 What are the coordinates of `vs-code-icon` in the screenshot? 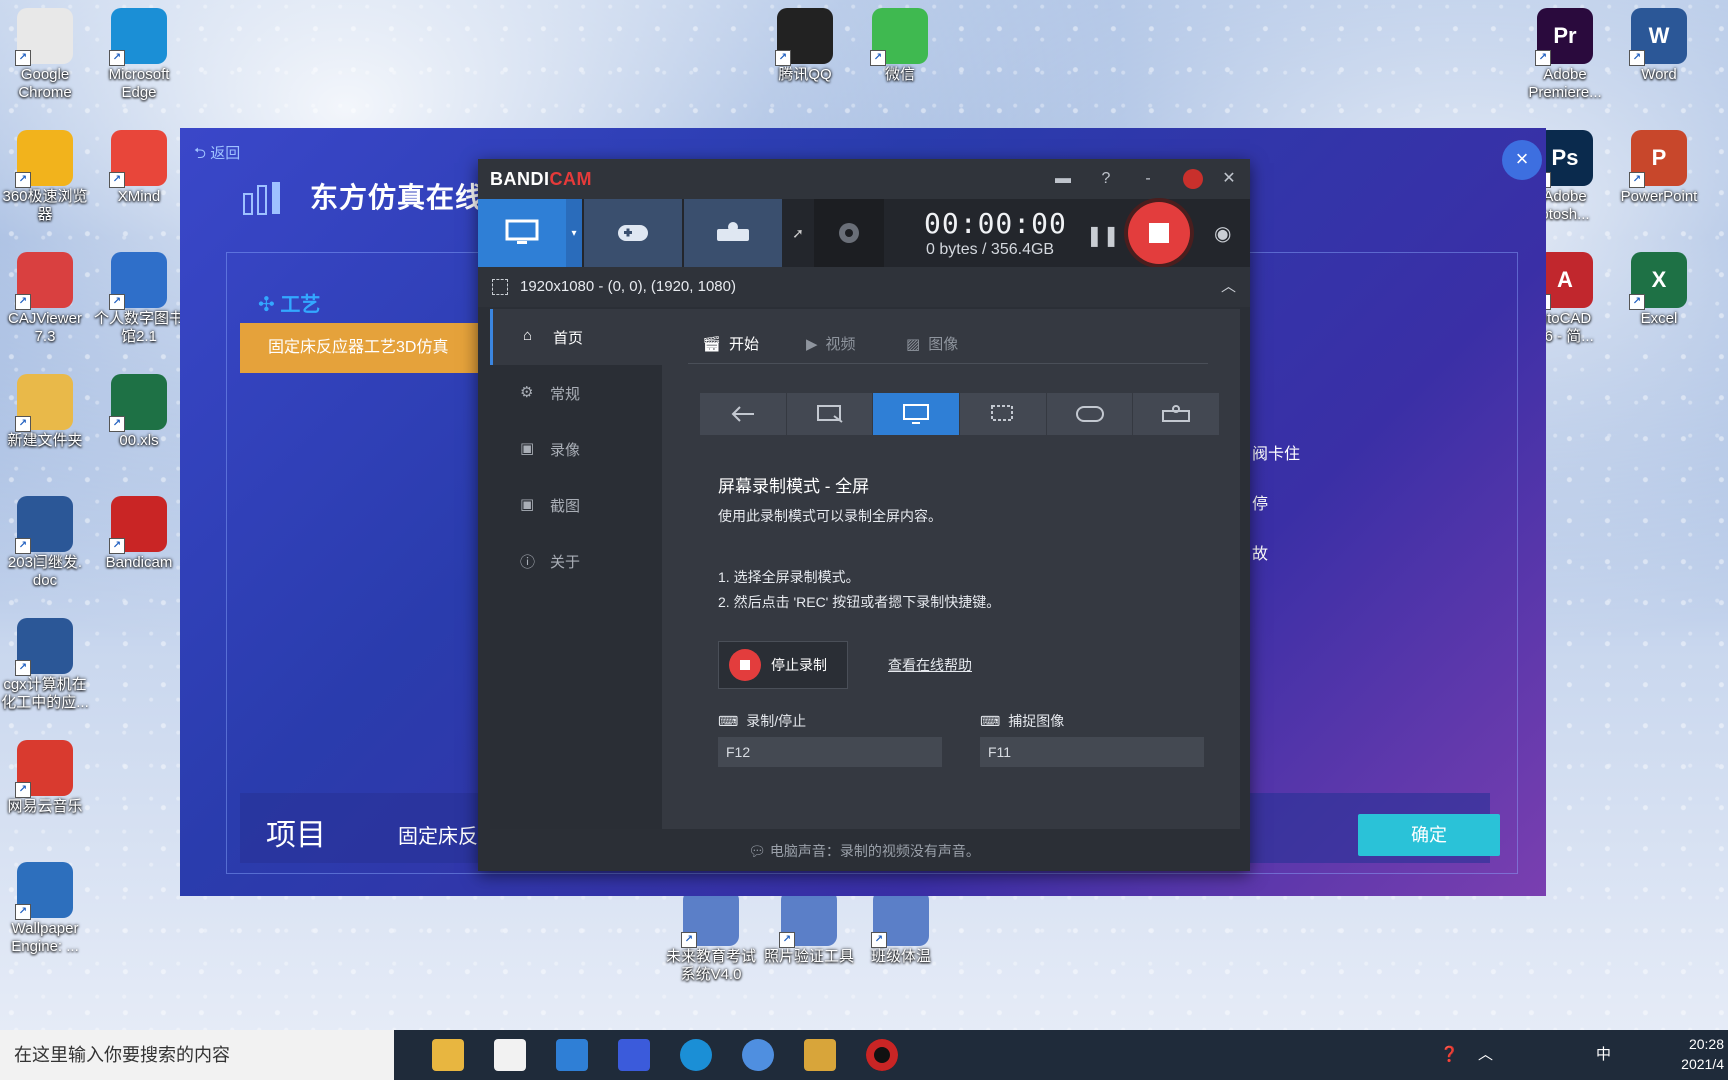 It's located at (634, 1055).